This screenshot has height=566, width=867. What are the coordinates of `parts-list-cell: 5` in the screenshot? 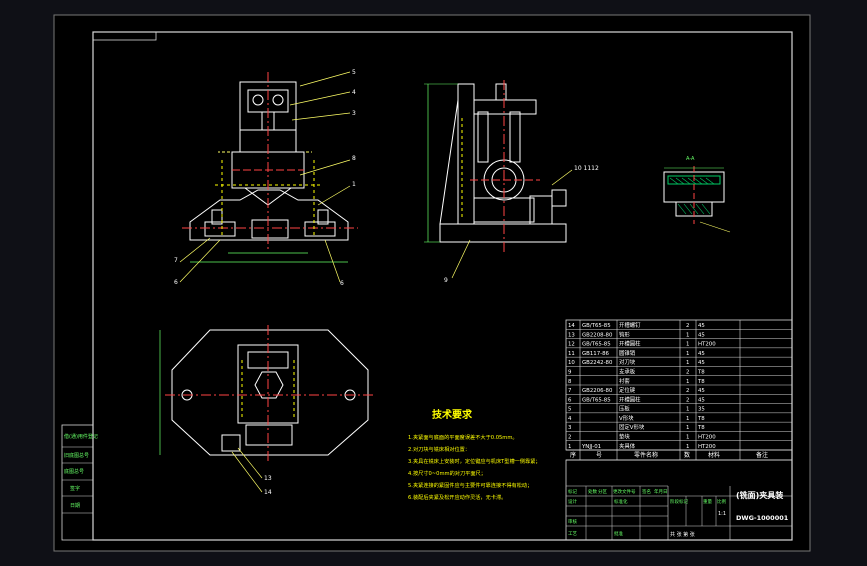 It's located at (569, 410).